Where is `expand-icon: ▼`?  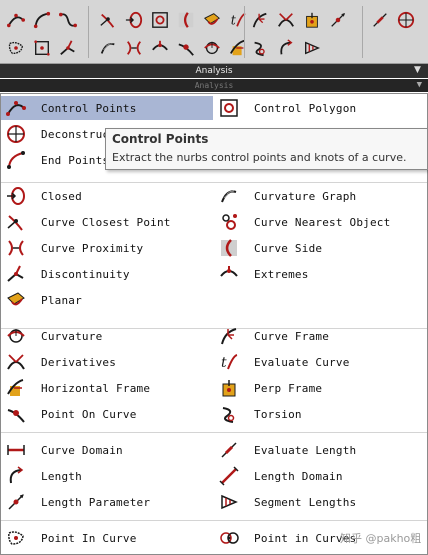
expand-icon: ▼ is located at coordinates (417, 70).